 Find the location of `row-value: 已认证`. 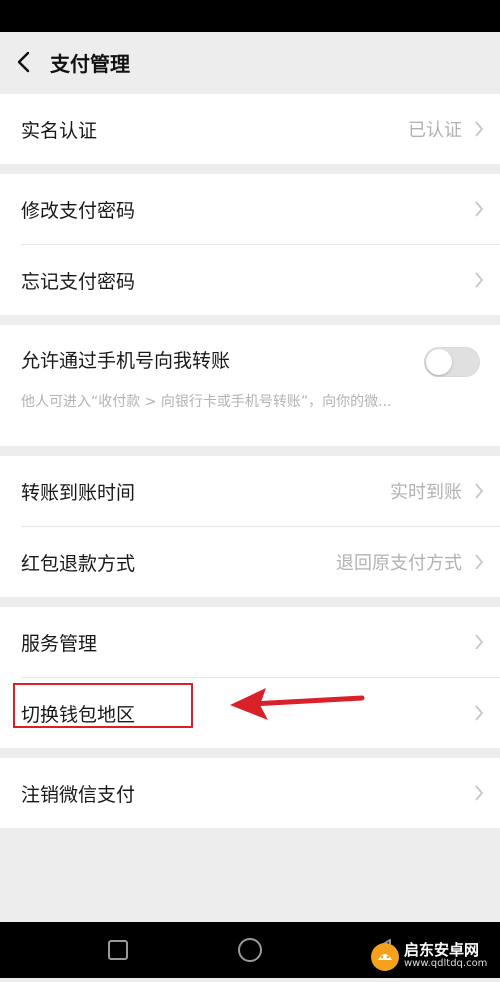

row-value: 已认证 is located at coordinates (435, 130).